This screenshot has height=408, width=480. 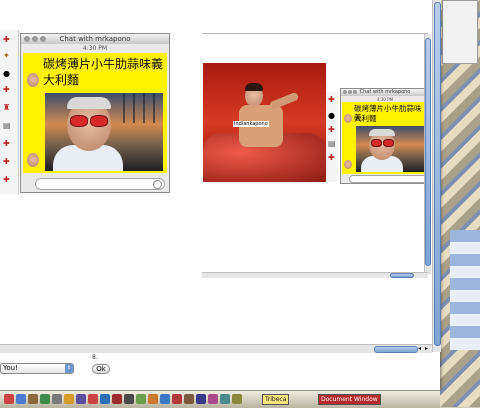 What do you see at coordinates (139, 108) in the screenshot?
I see `palm-trees` at bounding box center [139, 108].